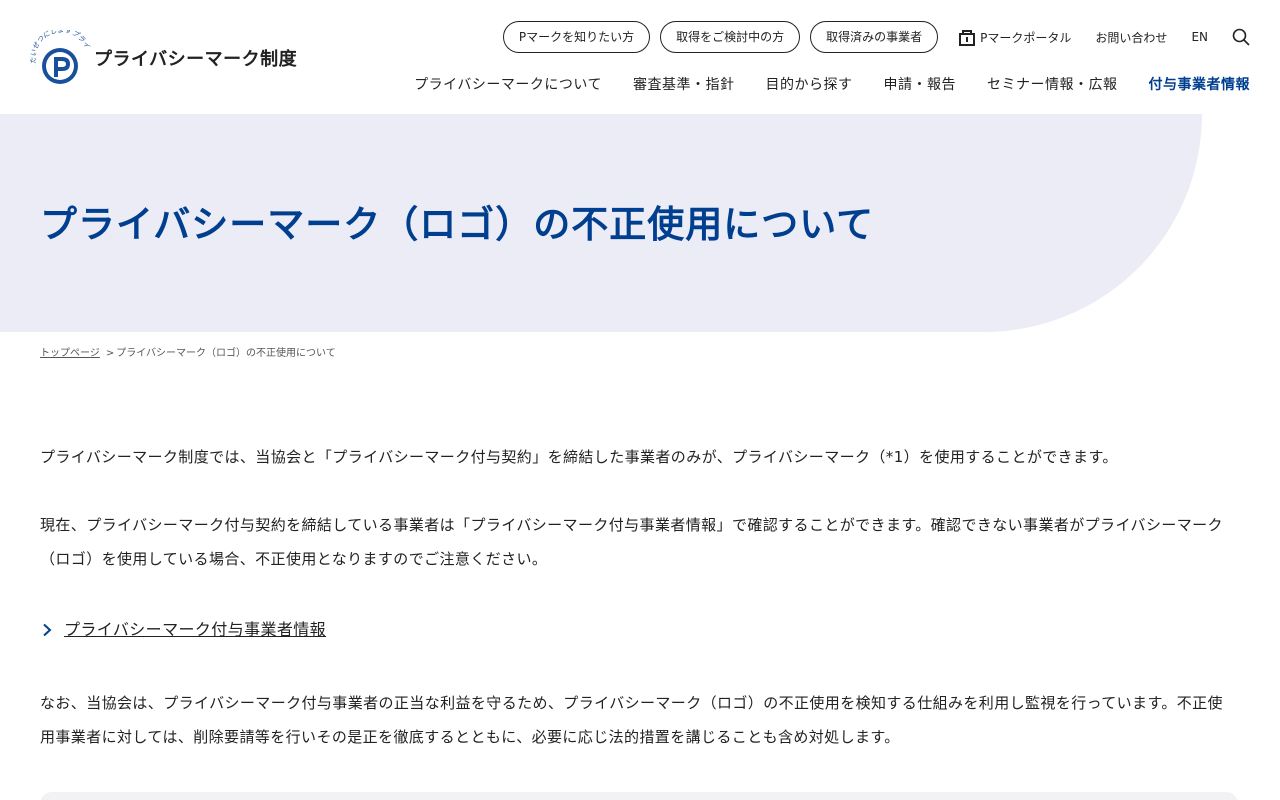 The image size is (1280, 800). I want to click on certified-businesses-link: プライバシーマーク付与事業者情報, so click(195, 630).